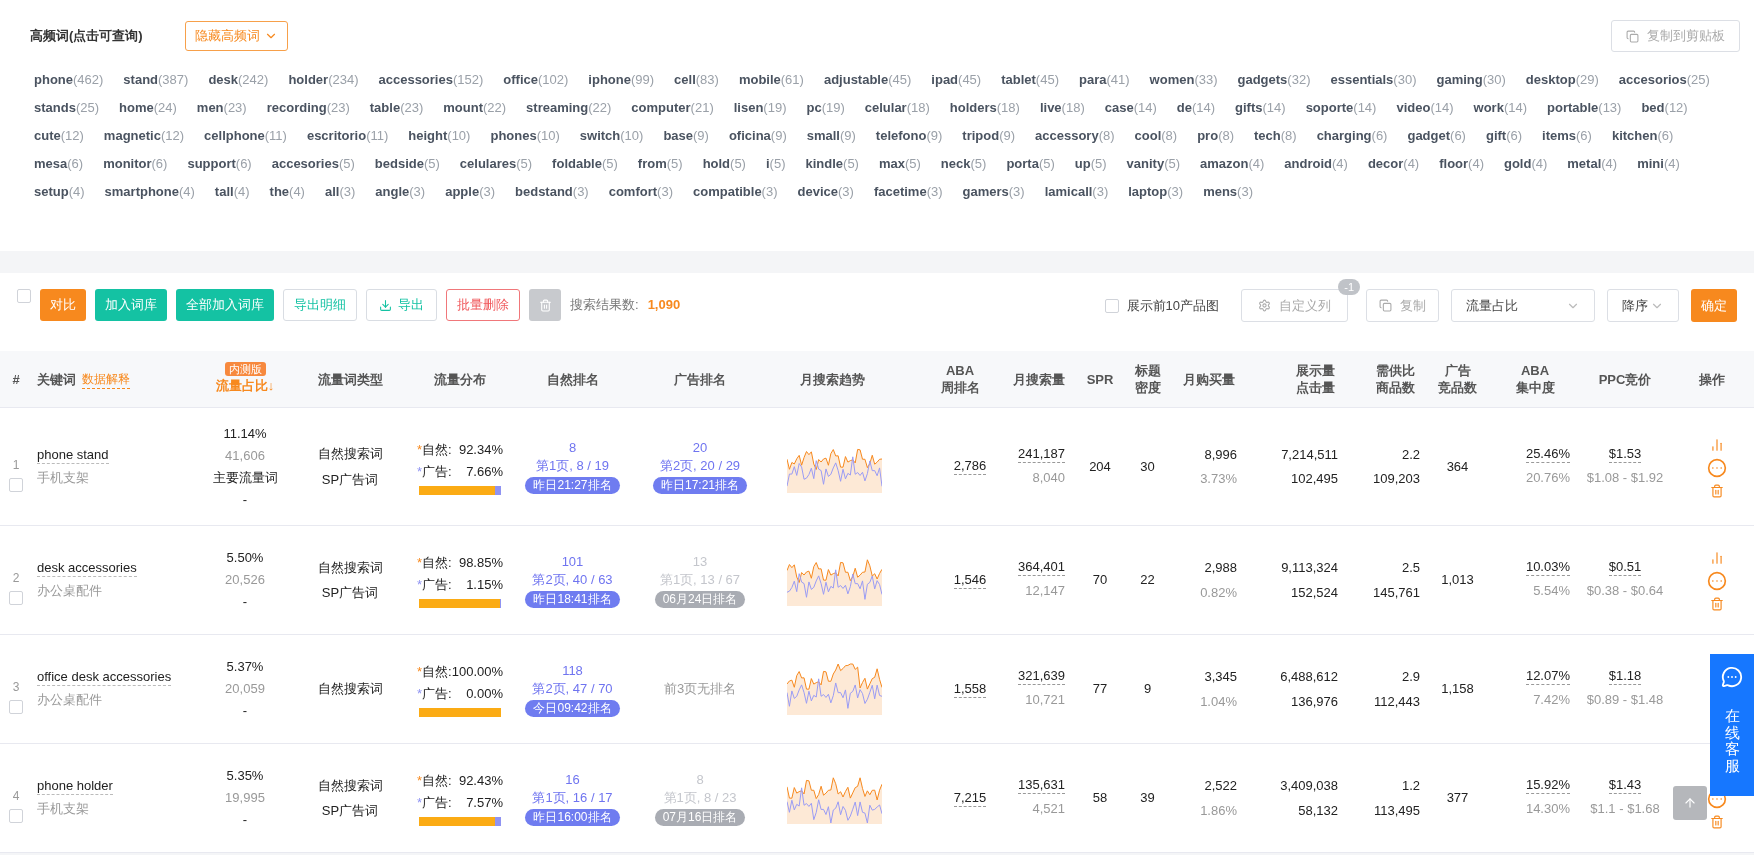  What do you see at coordinates (1373, 80) in the screenshot?
I see `keyword-tag: essentials(30)` at bounding box center [1373, 80].